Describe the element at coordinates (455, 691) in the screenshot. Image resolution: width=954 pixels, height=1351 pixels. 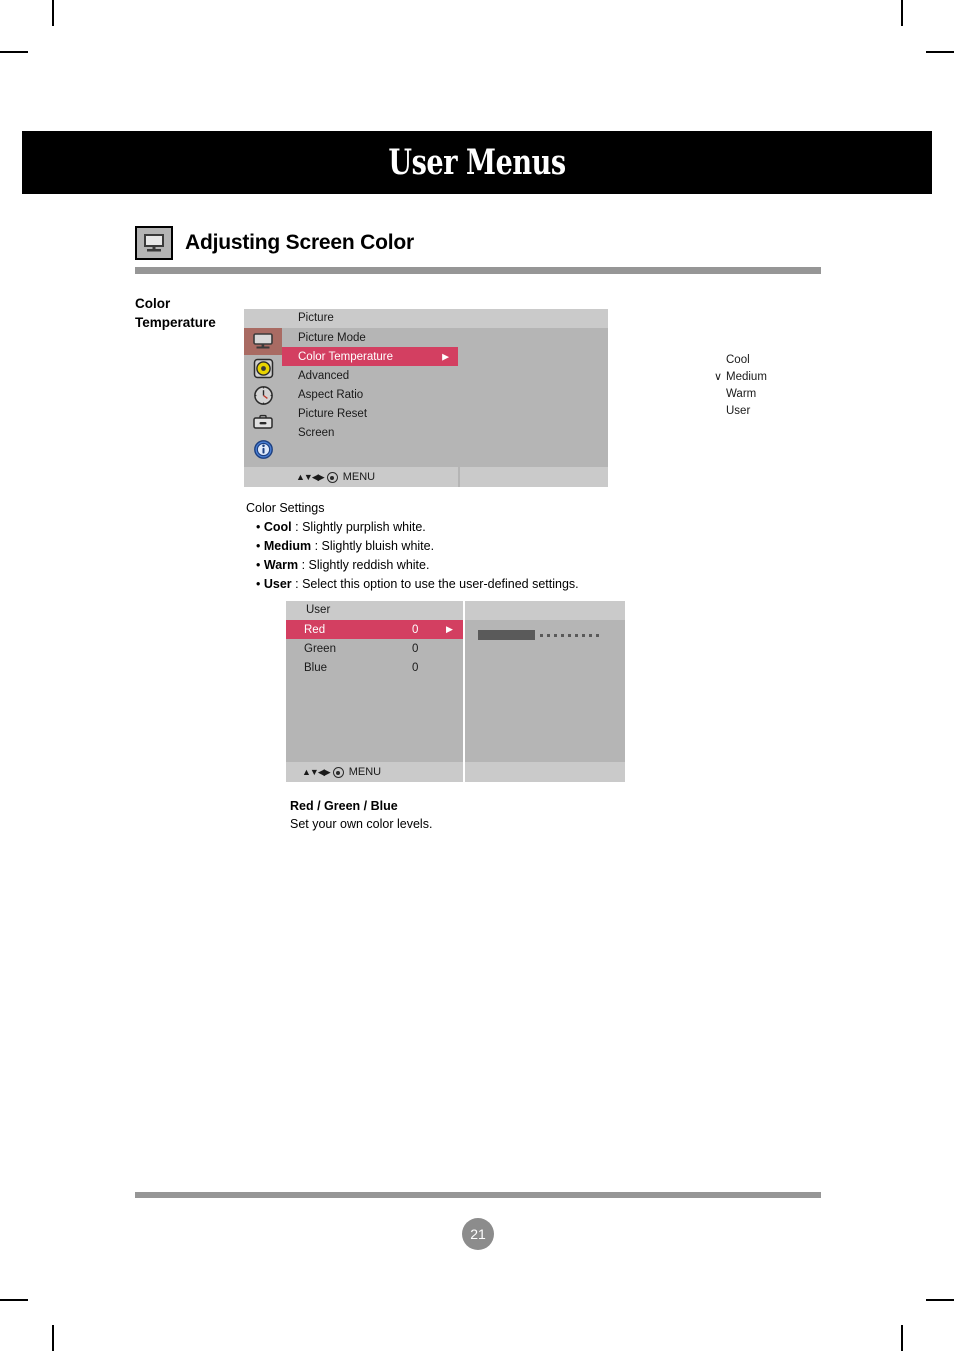
I see `osd-user-menu: User Red 0 ▶ Green 0 Blue 0 ▲ ▼ ◀ ▶ MENU` at that location.